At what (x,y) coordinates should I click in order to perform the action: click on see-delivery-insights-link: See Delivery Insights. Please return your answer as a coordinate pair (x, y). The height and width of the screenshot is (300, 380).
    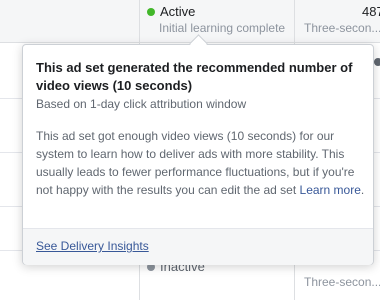
    Looking at the image, I should click on (92, 246).